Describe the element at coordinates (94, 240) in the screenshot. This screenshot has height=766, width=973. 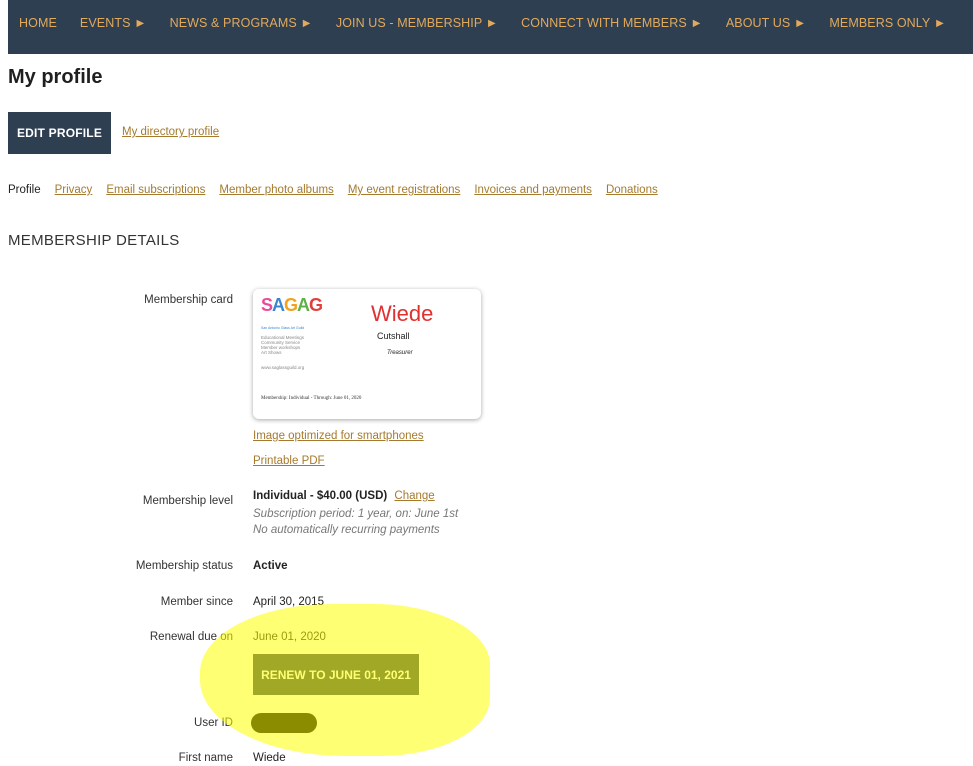
I see `section-title: MEMBERSHIP DETAILS` at that location.